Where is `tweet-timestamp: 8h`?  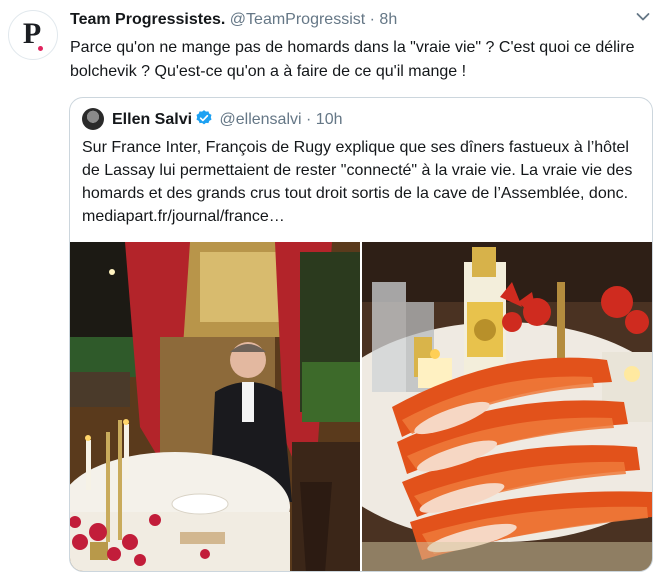
tweet-timestamp: 8h is located at coordinates (388, 19).